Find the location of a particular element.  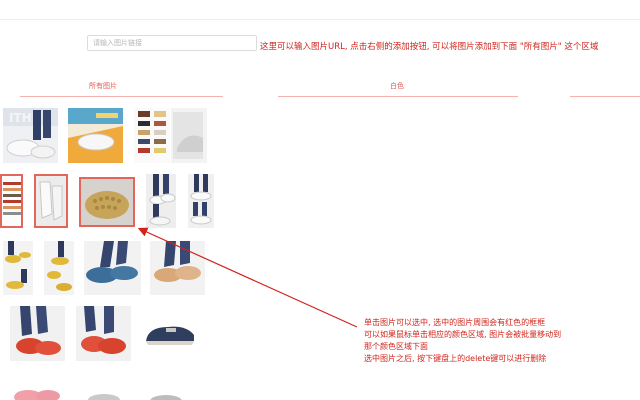

shoe-grey-pair-2-icon is located at coordinates (166, 395).